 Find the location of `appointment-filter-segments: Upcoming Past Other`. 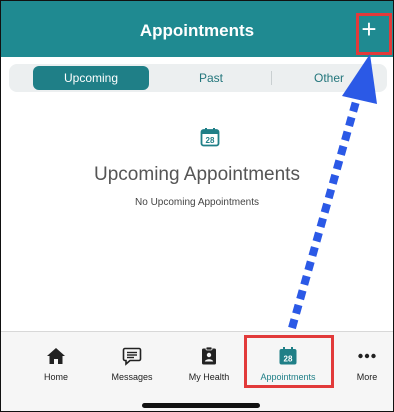

appointment-filter-segments: Upcoming Past Other is located at coordinates (198, 78).